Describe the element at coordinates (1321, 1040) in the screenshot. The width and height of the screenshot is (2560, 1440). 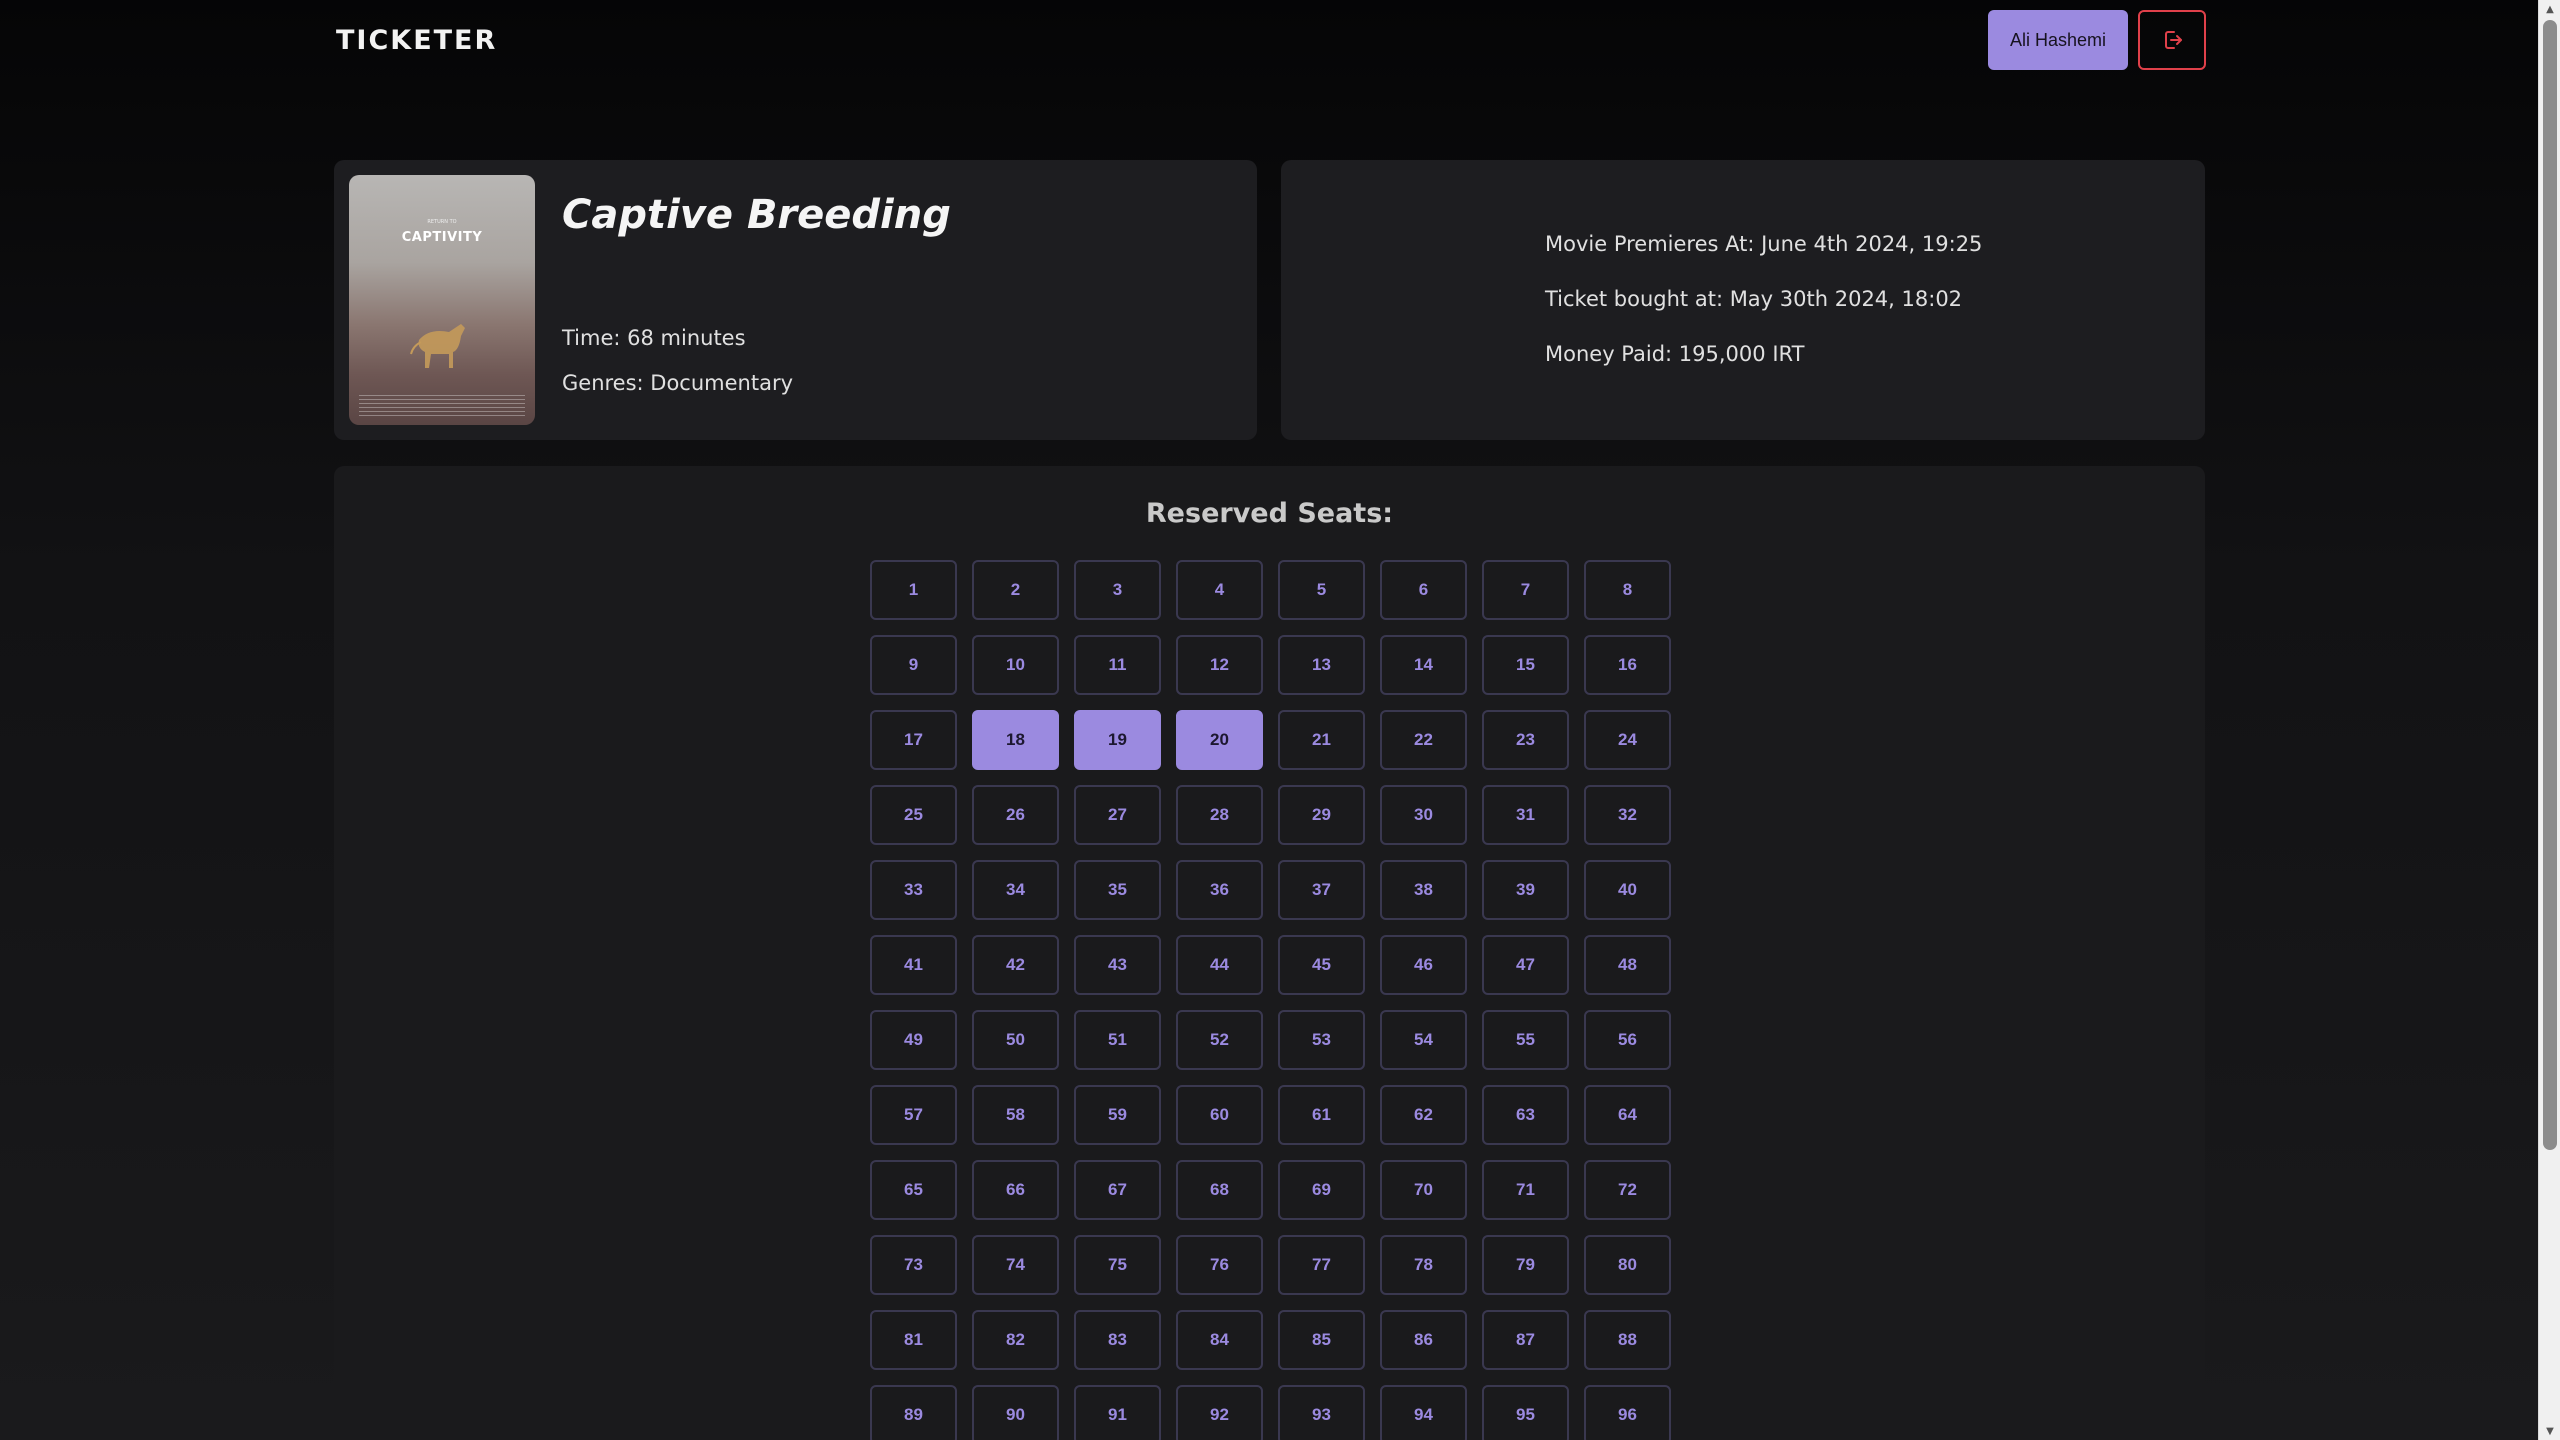
I see `seat-button: 53` at that location.